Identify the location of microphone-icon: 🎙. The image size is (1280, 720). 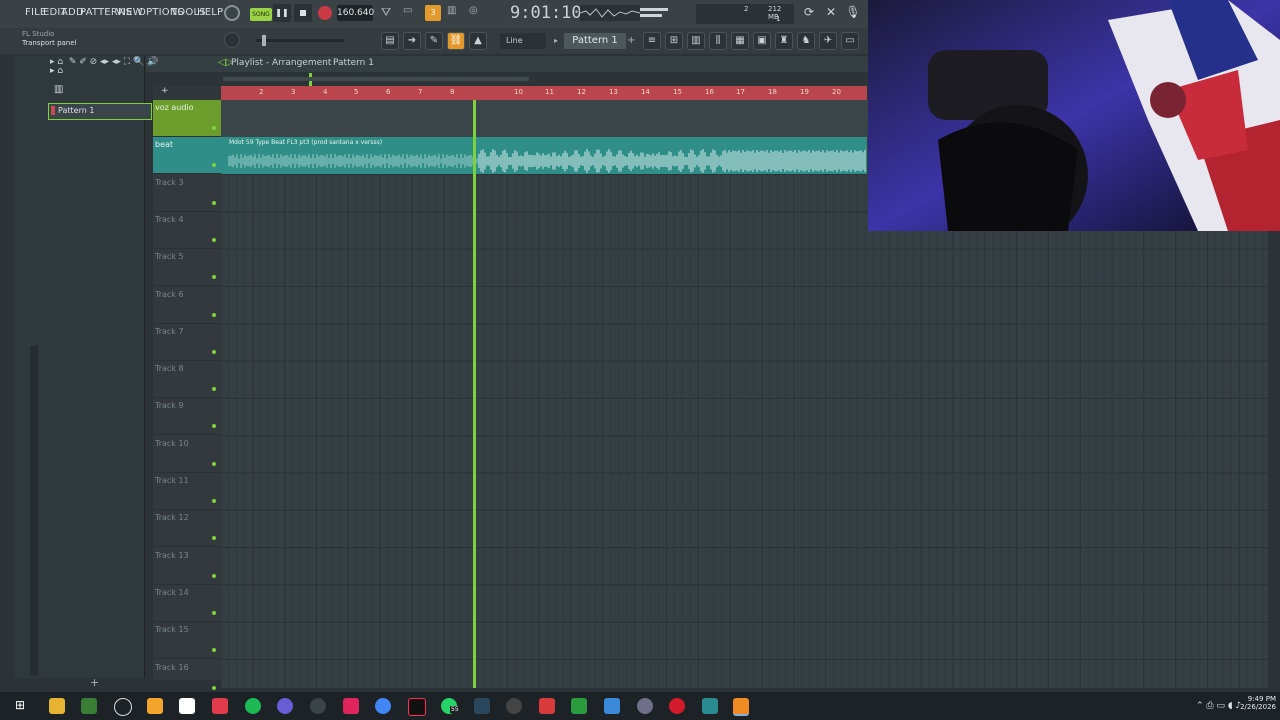
(853, 13).